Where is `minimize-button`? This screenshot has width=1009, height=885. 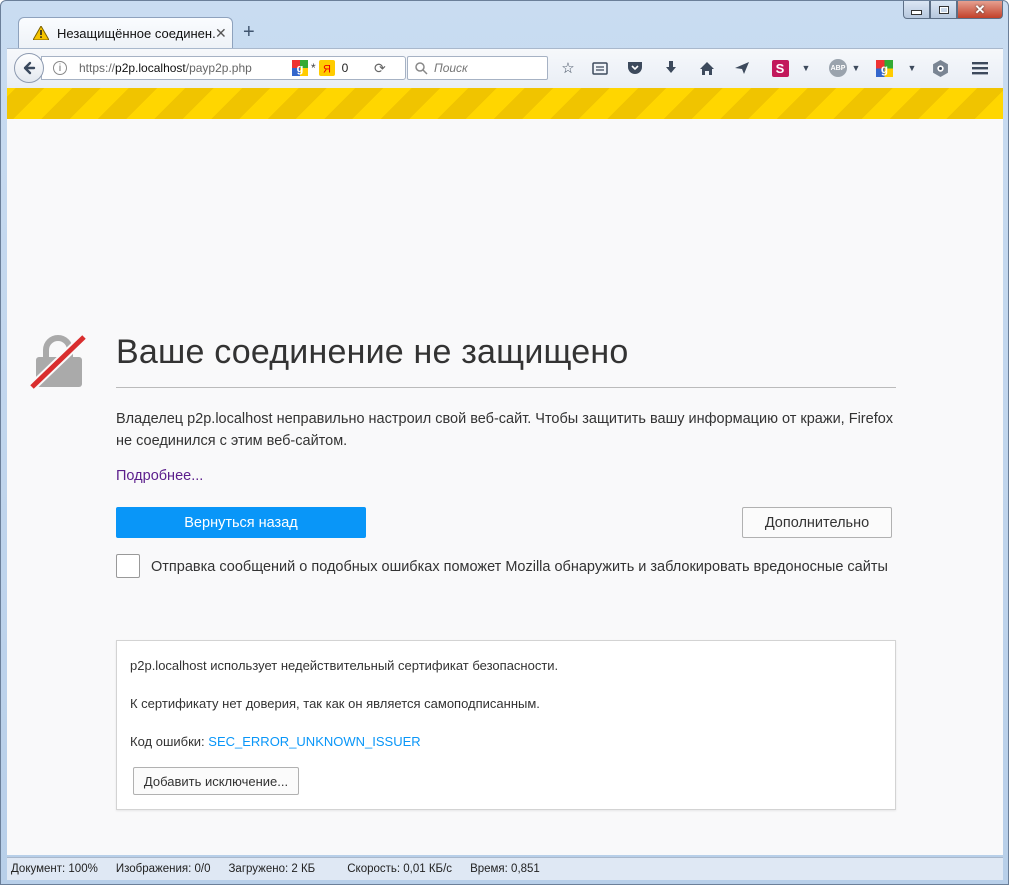
minimize-button is located at coordinates (916, 10).